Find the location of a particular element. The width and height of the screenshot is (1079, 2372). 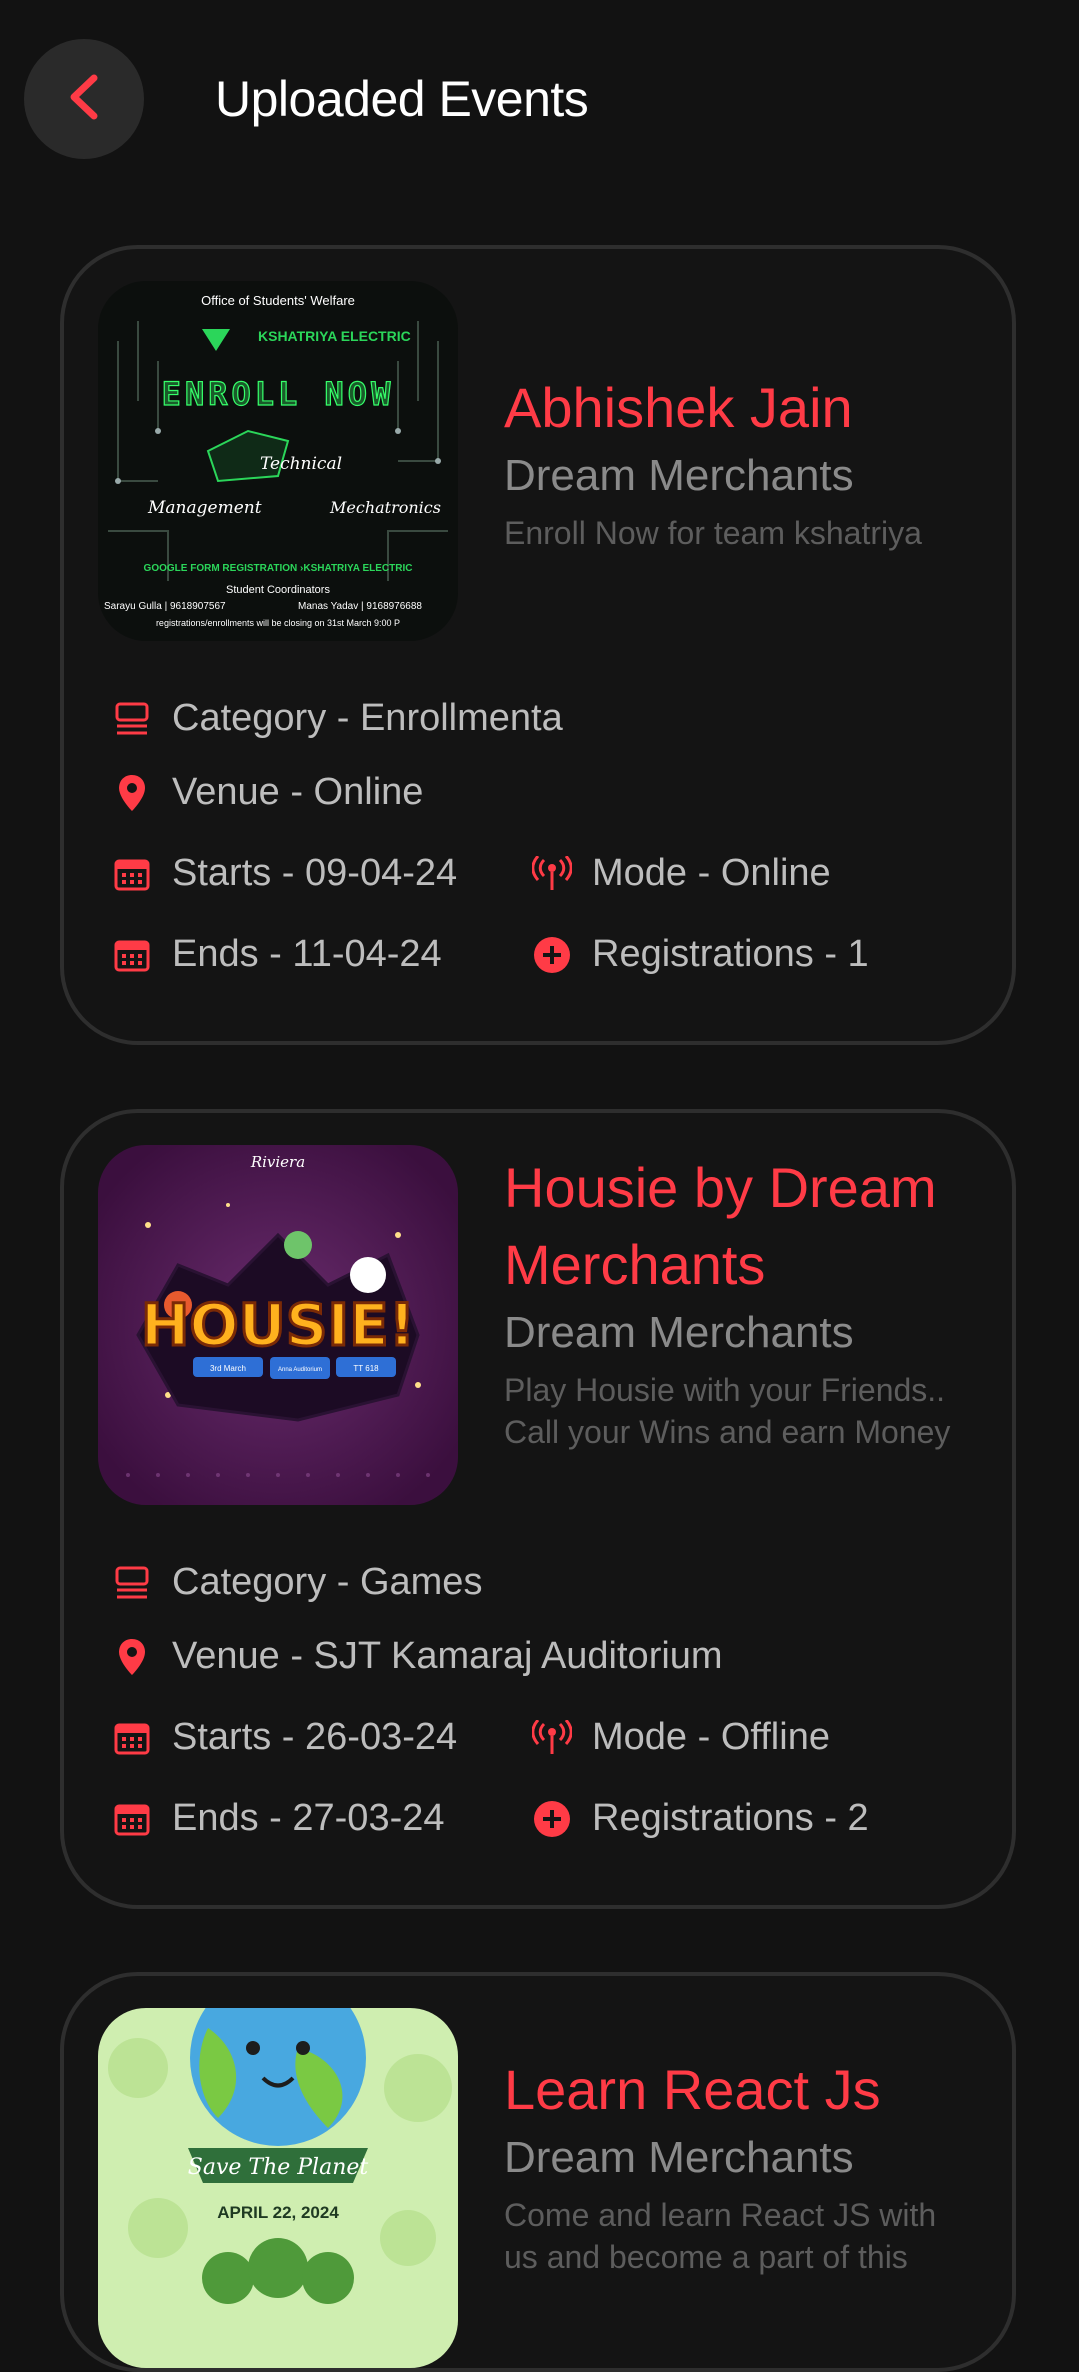

venue-label: Venue - Online is located at coordinates (298, 792).